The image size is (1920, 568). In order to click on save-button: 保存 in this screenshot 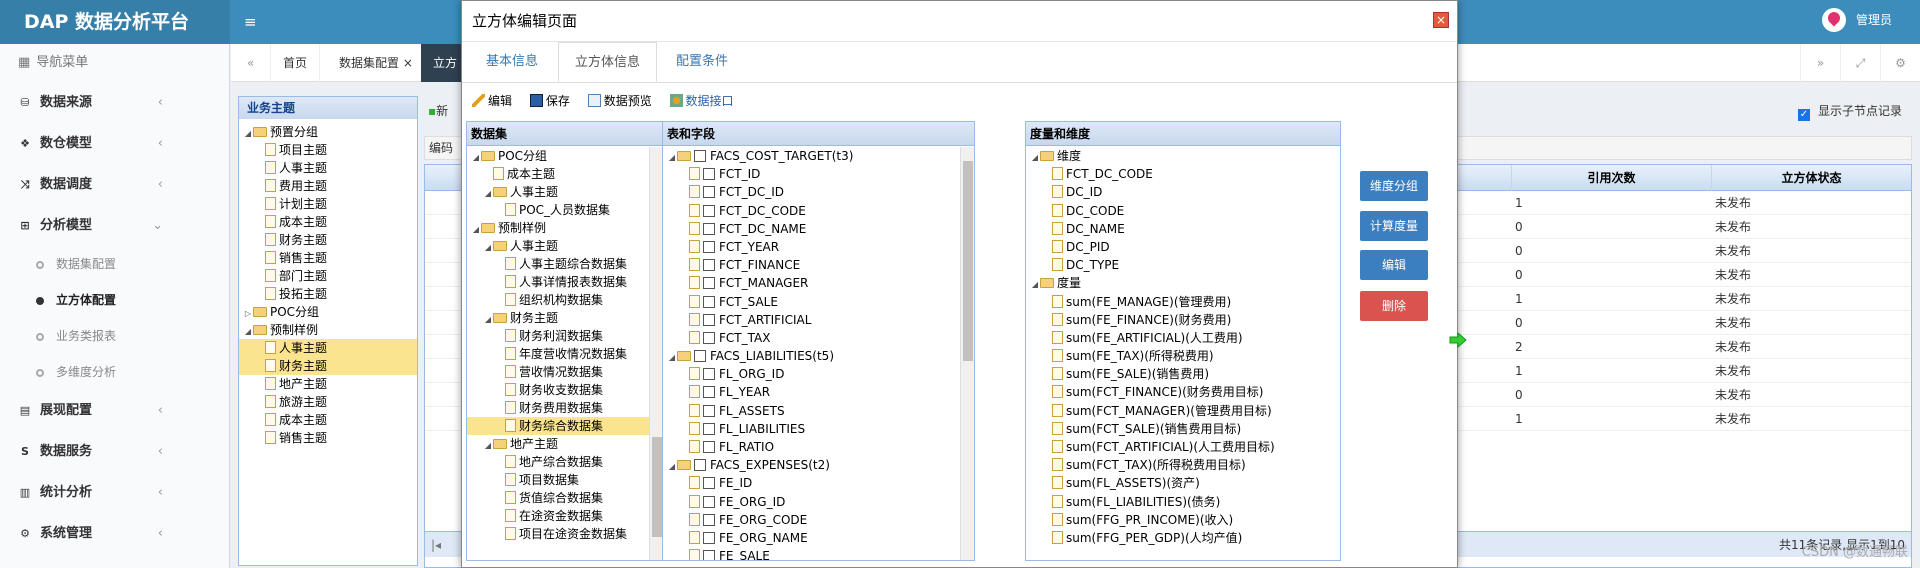, I will do `click(549, 101)`.